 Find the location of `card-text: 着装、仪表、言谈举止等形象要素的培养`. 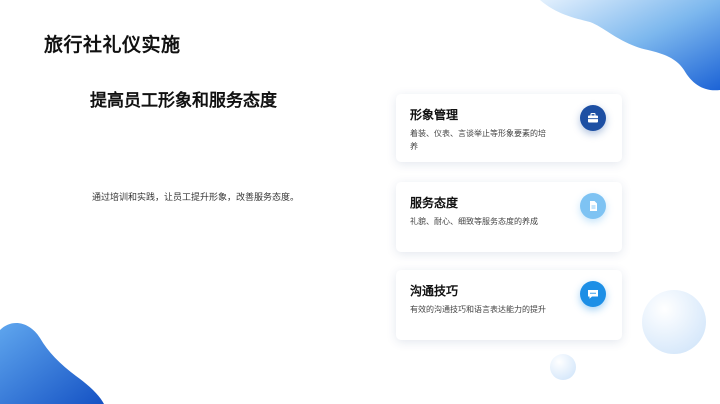

card-text: 着装、仪表、言谈举止等形象要素的培养 is located at coordinates (478, 140).